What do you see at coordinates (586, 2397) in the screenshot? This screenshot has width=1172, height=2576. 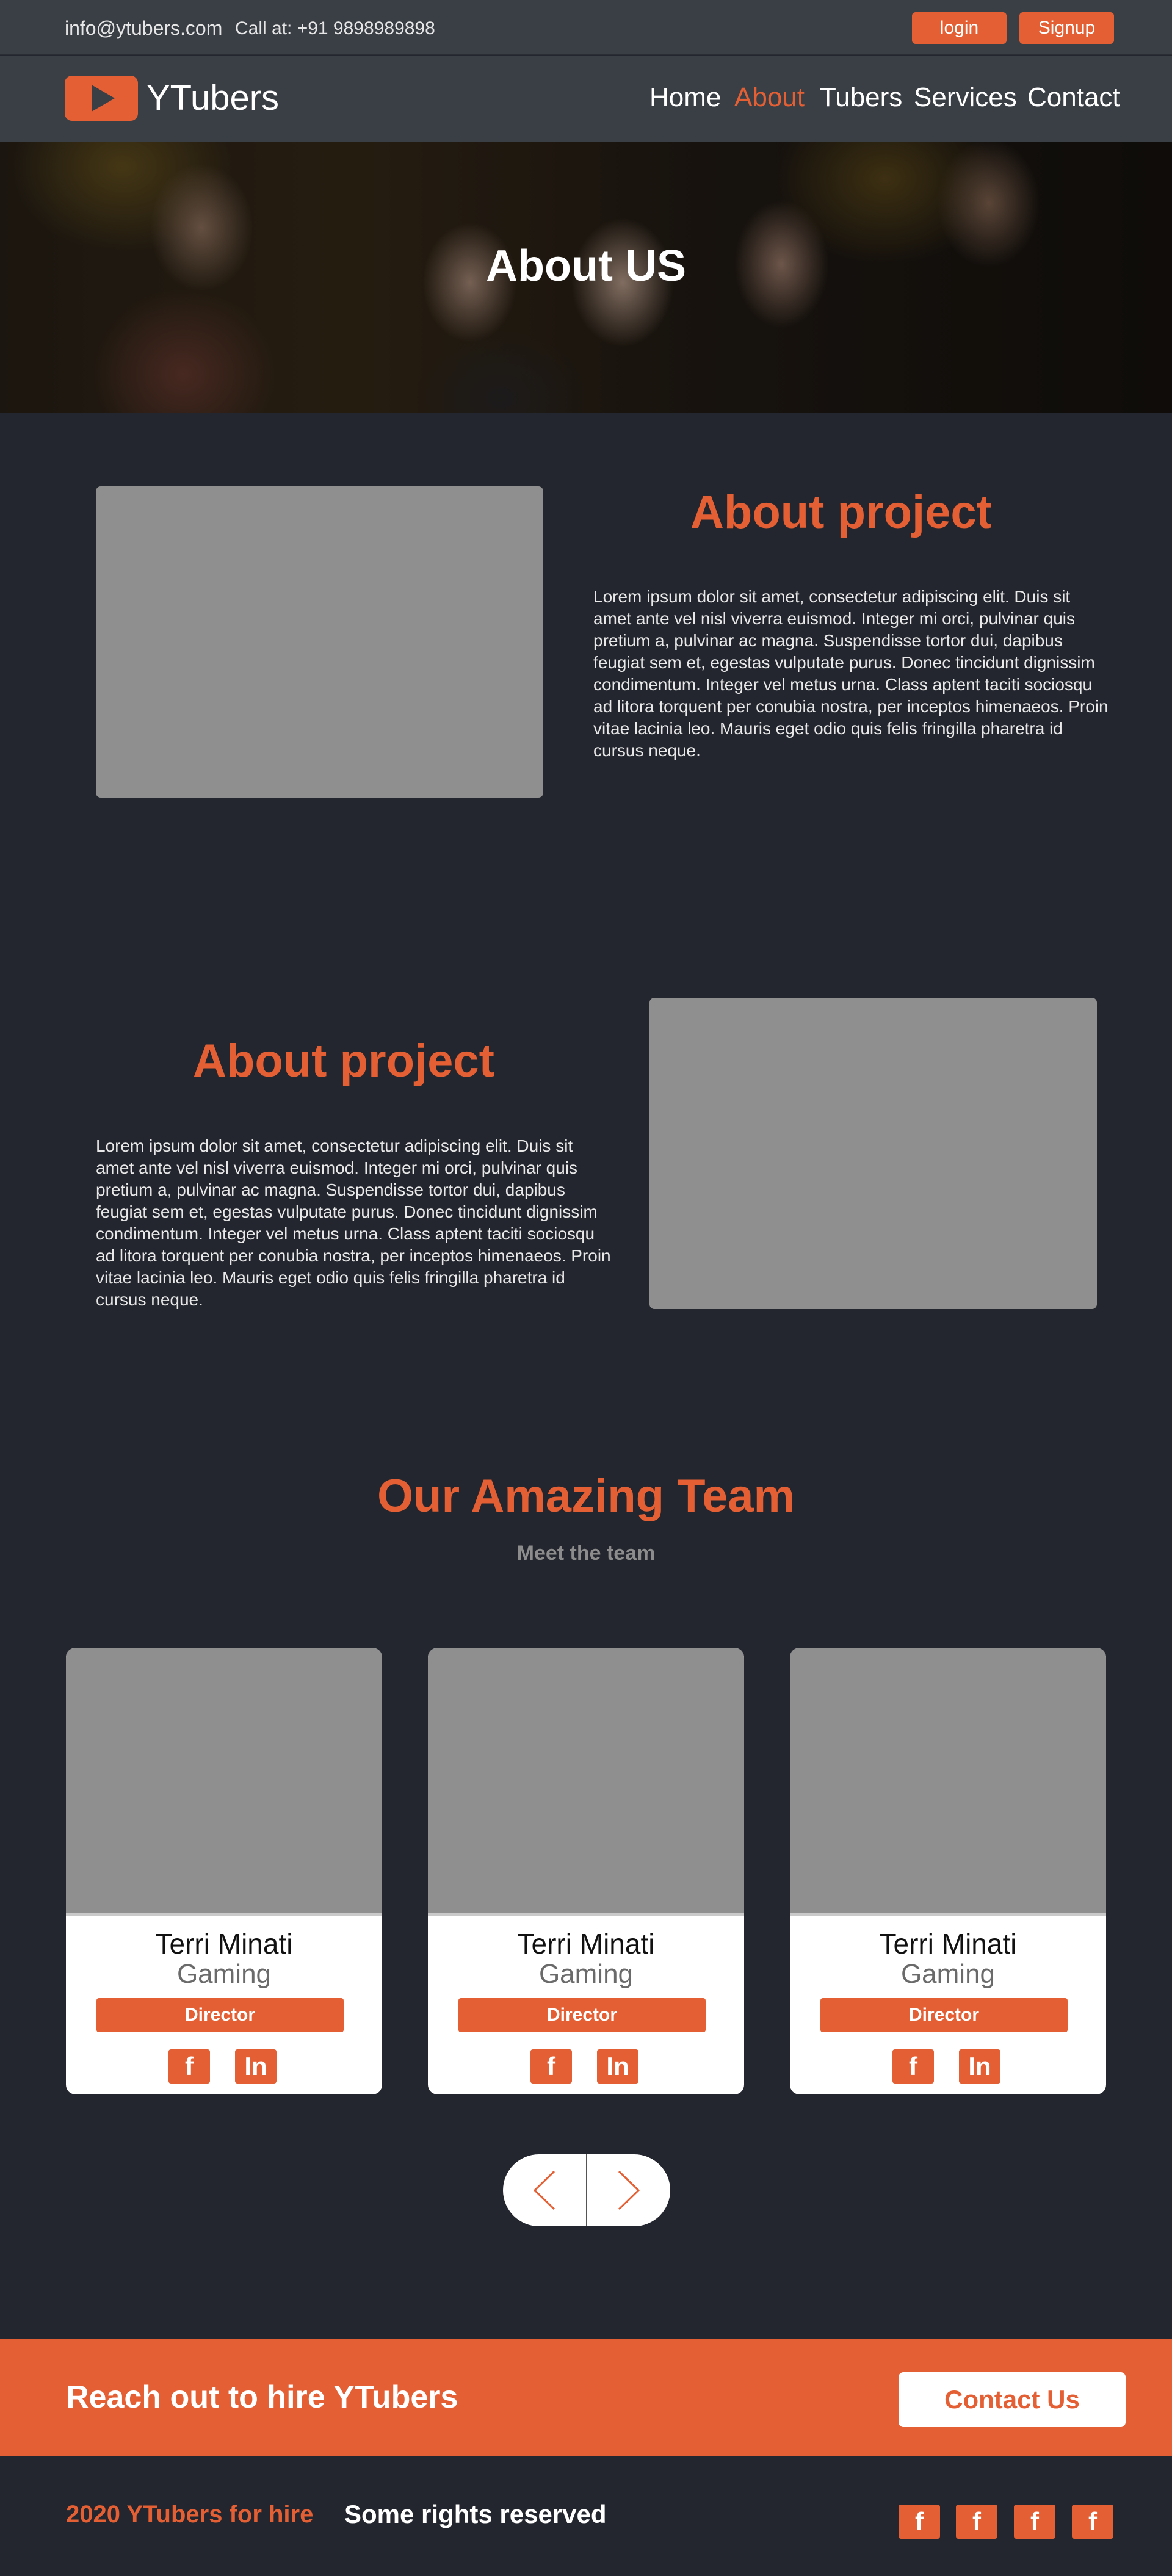 I see `hire-cta-banner: Reach out to hire YTubers Contact Us` at bounding box center [586, 2397].